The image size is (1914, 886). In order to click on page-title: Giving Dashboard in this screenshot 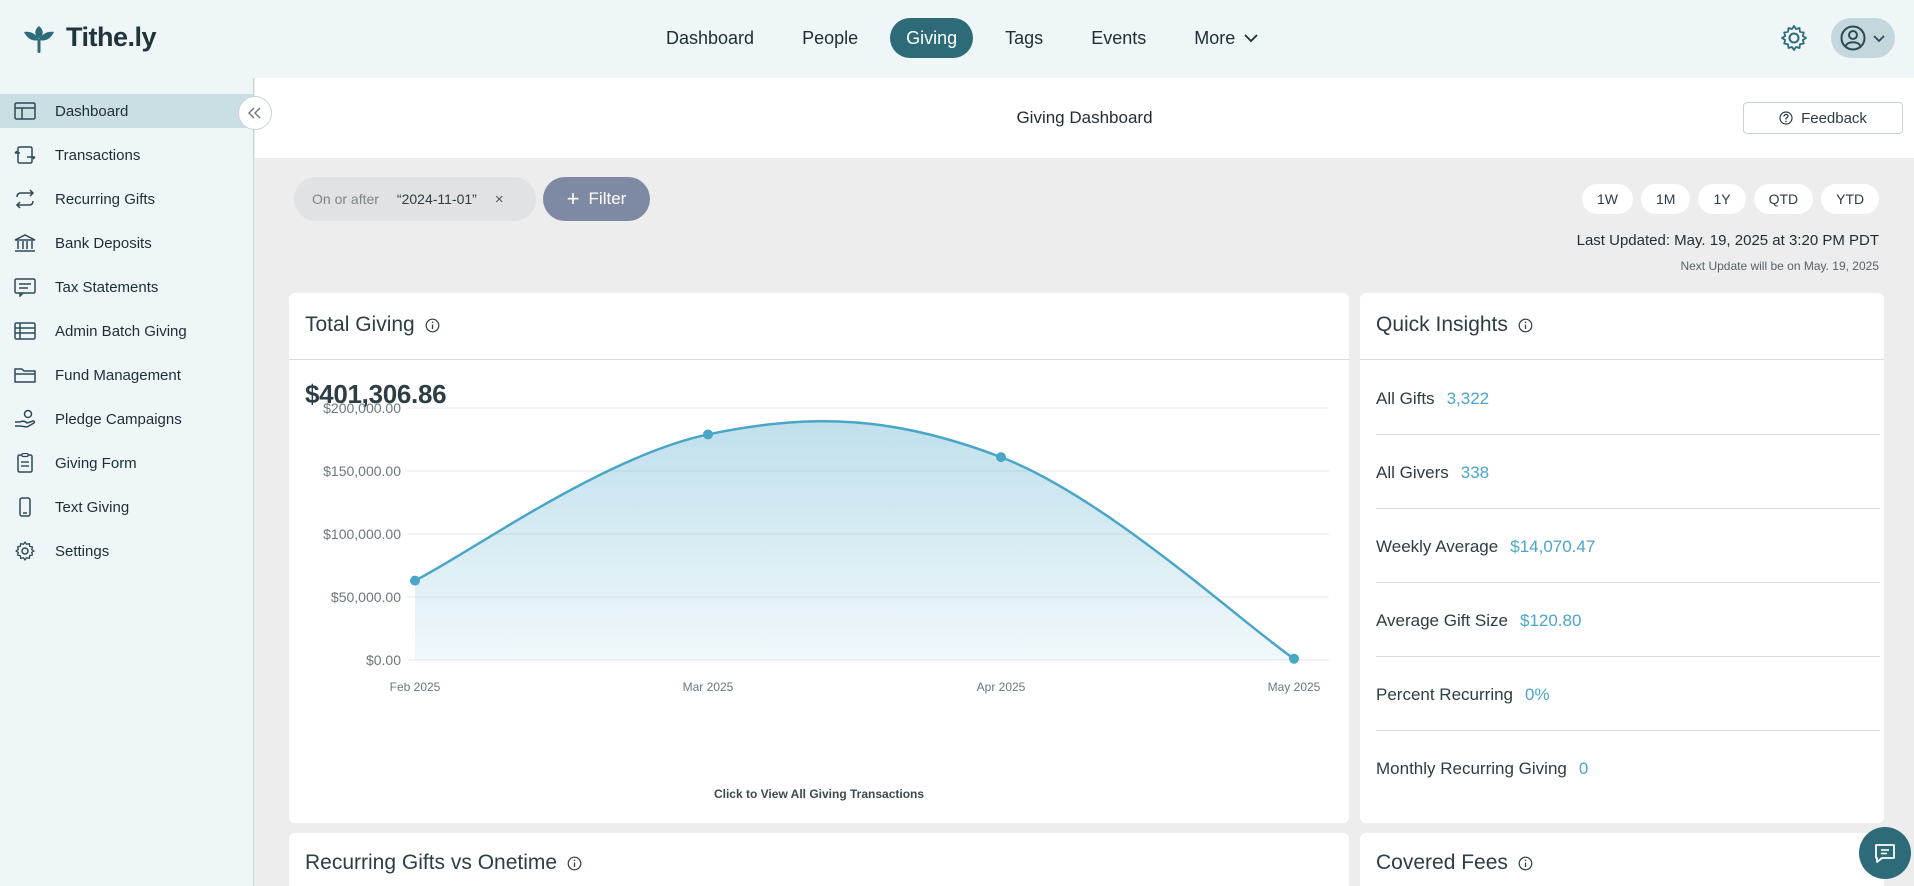, I will do `click(1084, 117)`.